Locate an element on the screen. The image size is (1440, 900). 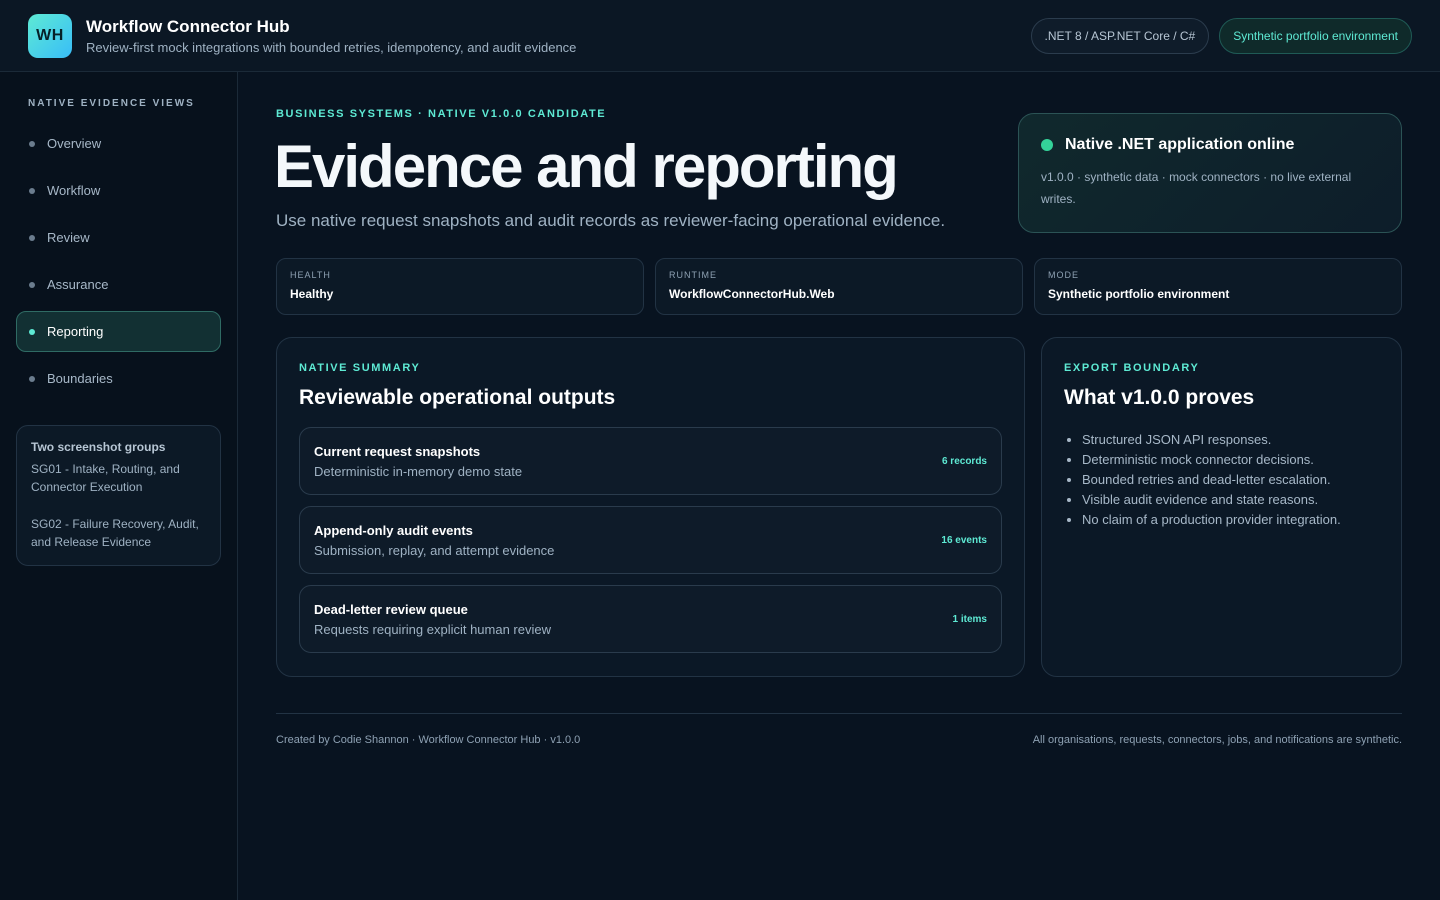
proof-item: Structured JSON API responses. is located at coordinates (1230, 440).